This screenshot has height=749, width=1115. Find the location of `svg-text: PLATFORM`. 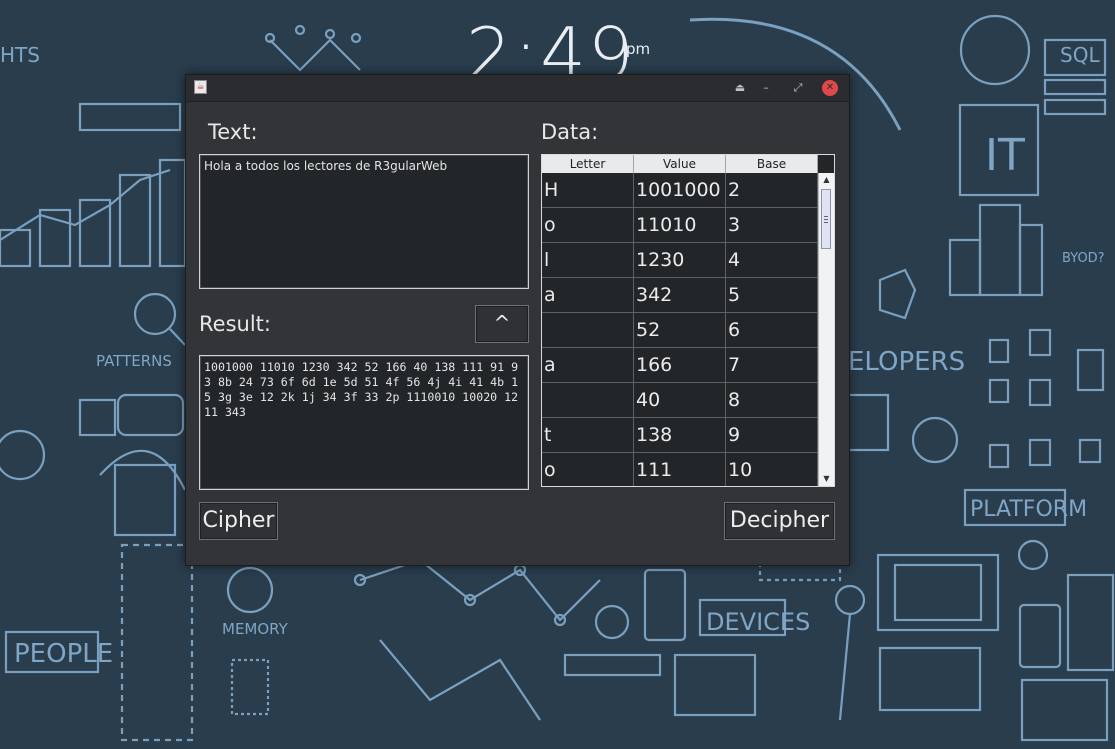

svg-text: PLATFORM is located at coordinates (1028, 509).